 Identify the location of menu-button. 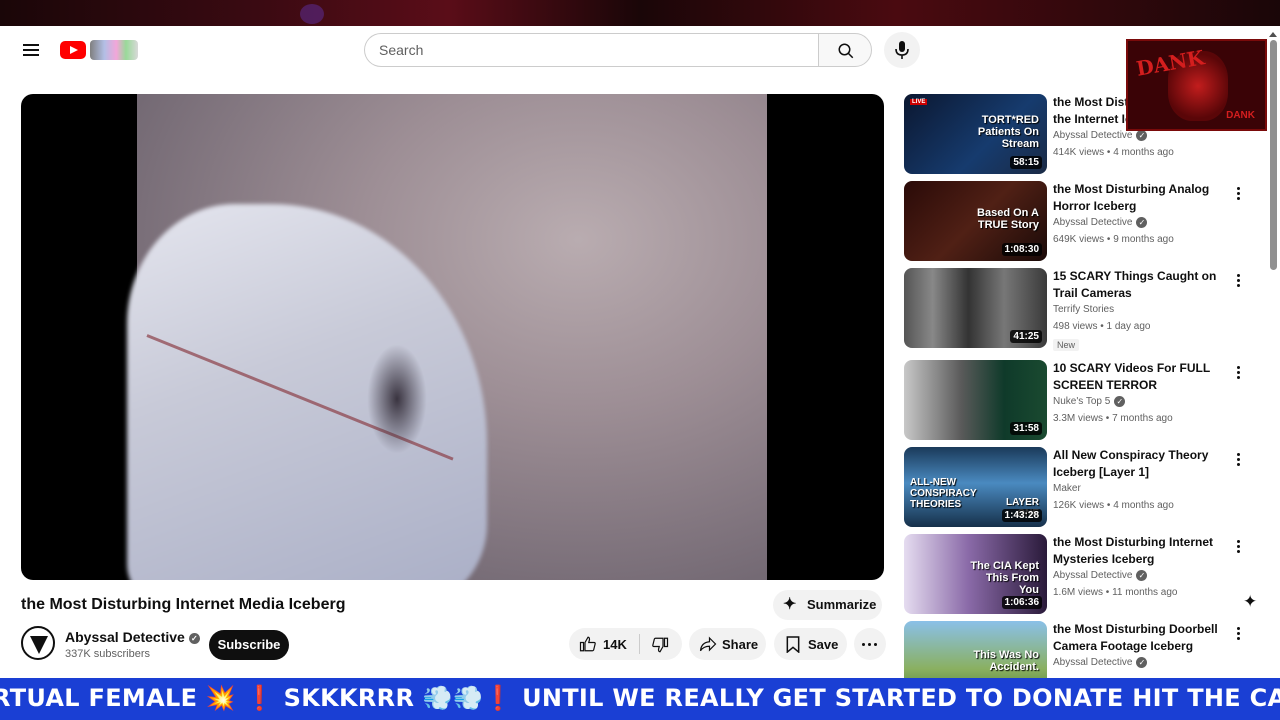
(31, 50).